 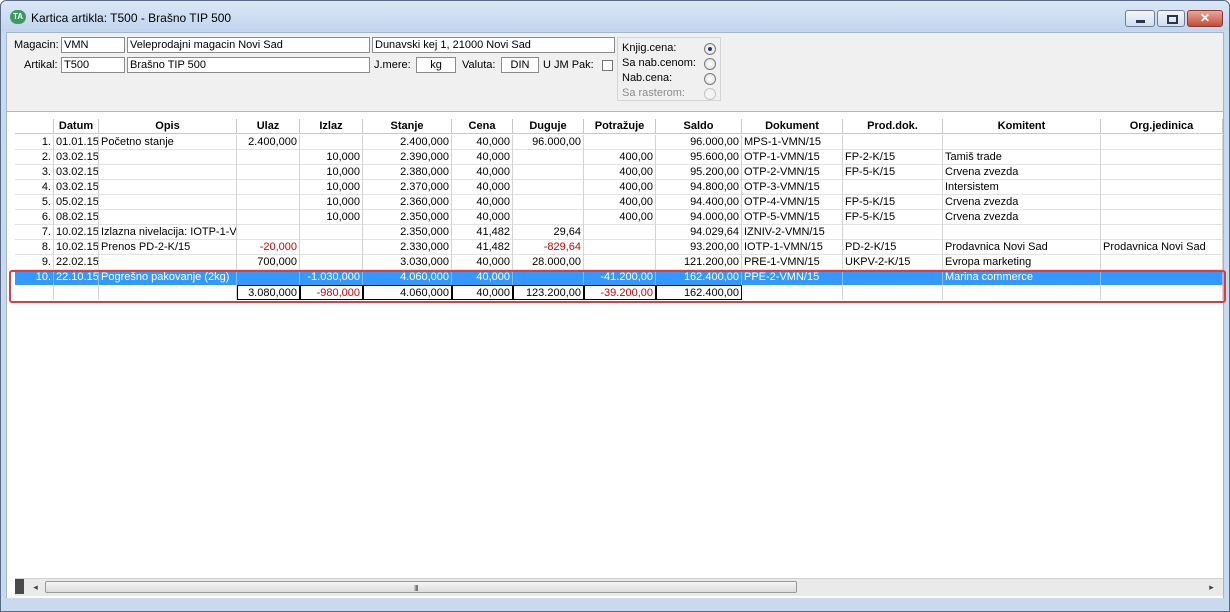 I want to click on cell-col-dokument: OTP-4-VMN/15, so click(x=792, y=202).